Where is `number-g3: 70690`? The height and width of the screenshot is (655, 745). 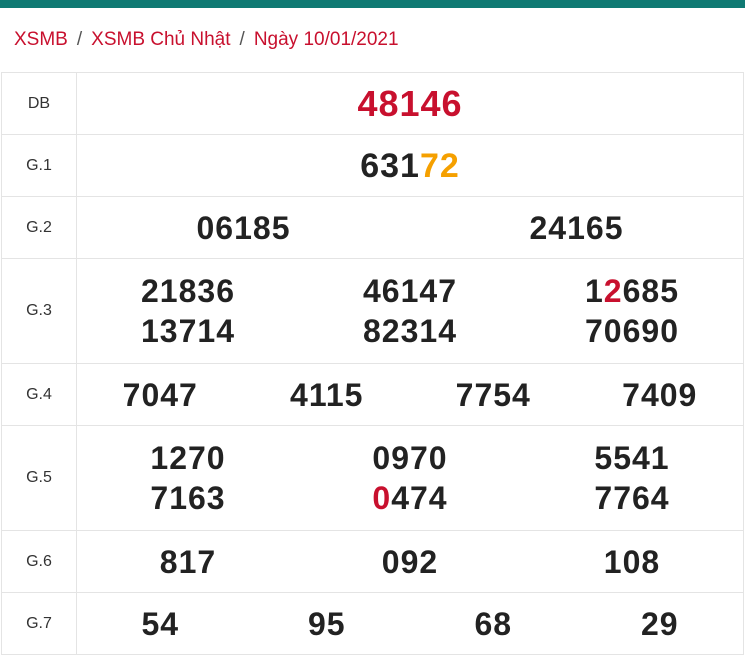
number-g3: 70690 is located at coordinates (632, 331).